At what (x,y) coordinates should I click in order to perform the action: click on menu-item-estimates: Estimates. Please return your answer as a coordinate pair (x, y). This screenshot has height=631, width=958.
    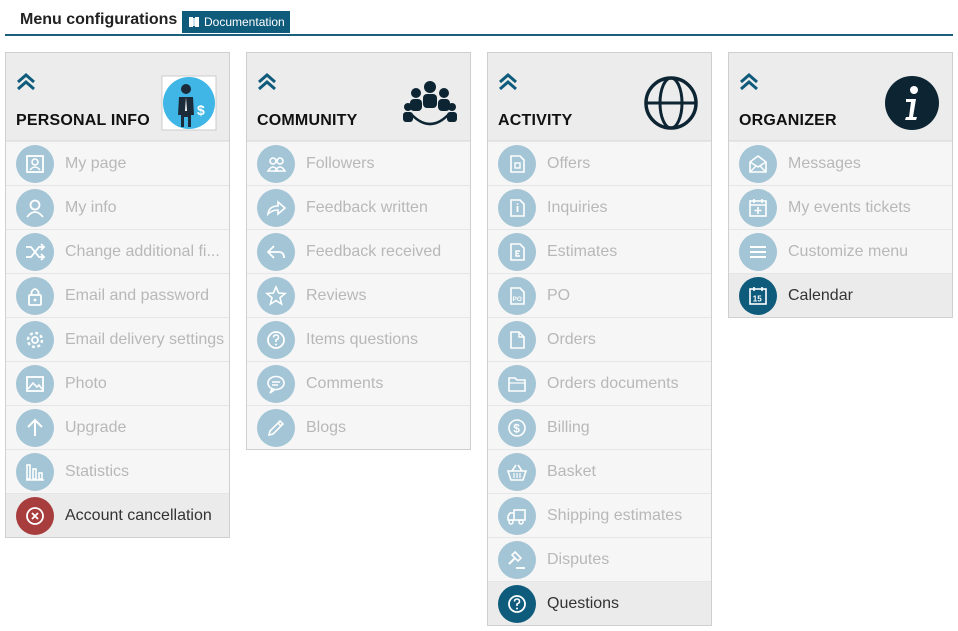
    Looking at the image, I should click on (599, 251).